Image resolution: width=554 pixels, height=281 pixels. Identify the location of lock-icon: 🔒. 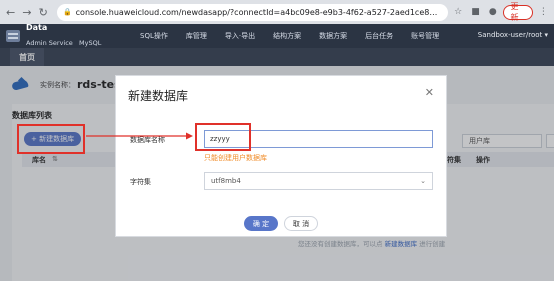
(67, 12).